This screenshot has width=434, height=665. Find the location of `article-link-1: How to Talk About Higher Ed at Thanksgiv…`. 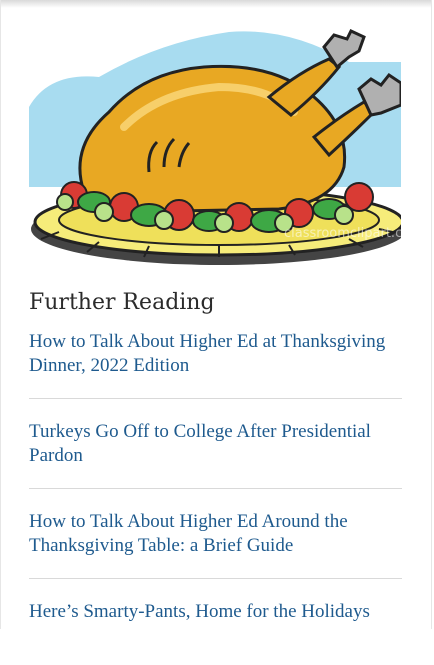

article-link-1: How to Talk About Higher Ed at Thanksgiv… is located at coordinates (215, 354).